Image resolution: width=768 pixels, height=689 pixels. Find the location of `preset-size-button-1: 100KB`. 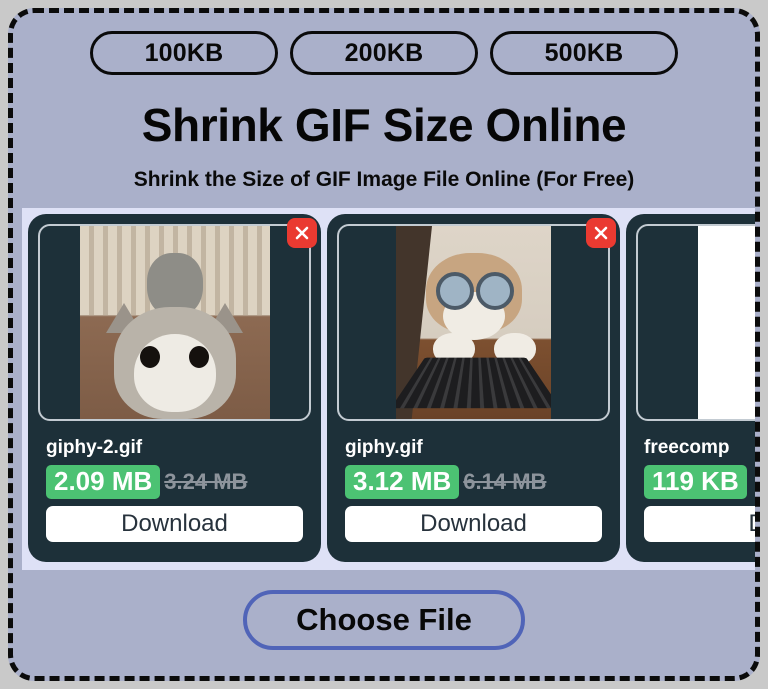

preset-size-button-1: 100KB is located at coordinates (184, 53).